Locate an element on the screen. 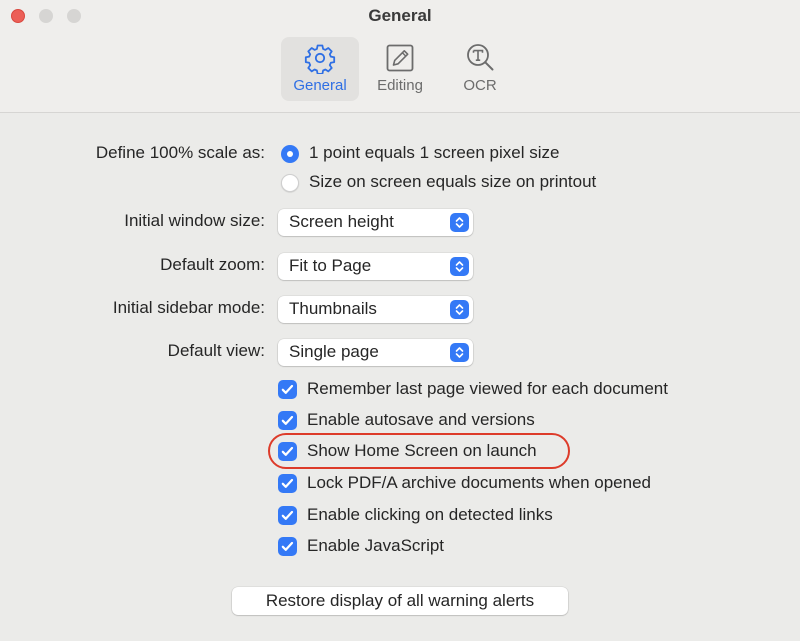 This screenshot has width=800, height=641. scale-option-printout-radio is located at coordinates (290, 183).